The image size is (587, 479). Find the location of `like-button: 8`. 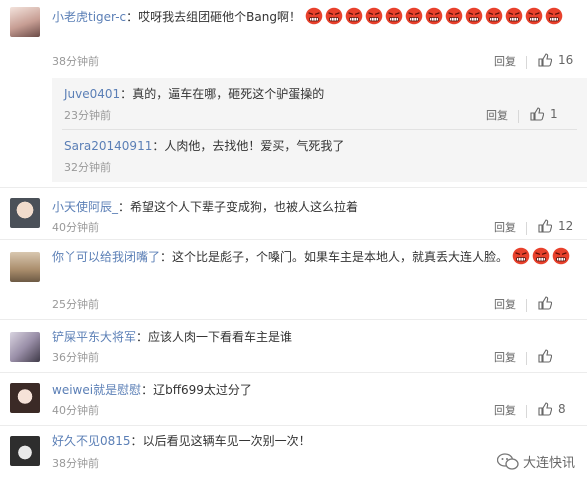

like-button: 8 is located at coordinates (552, 409).